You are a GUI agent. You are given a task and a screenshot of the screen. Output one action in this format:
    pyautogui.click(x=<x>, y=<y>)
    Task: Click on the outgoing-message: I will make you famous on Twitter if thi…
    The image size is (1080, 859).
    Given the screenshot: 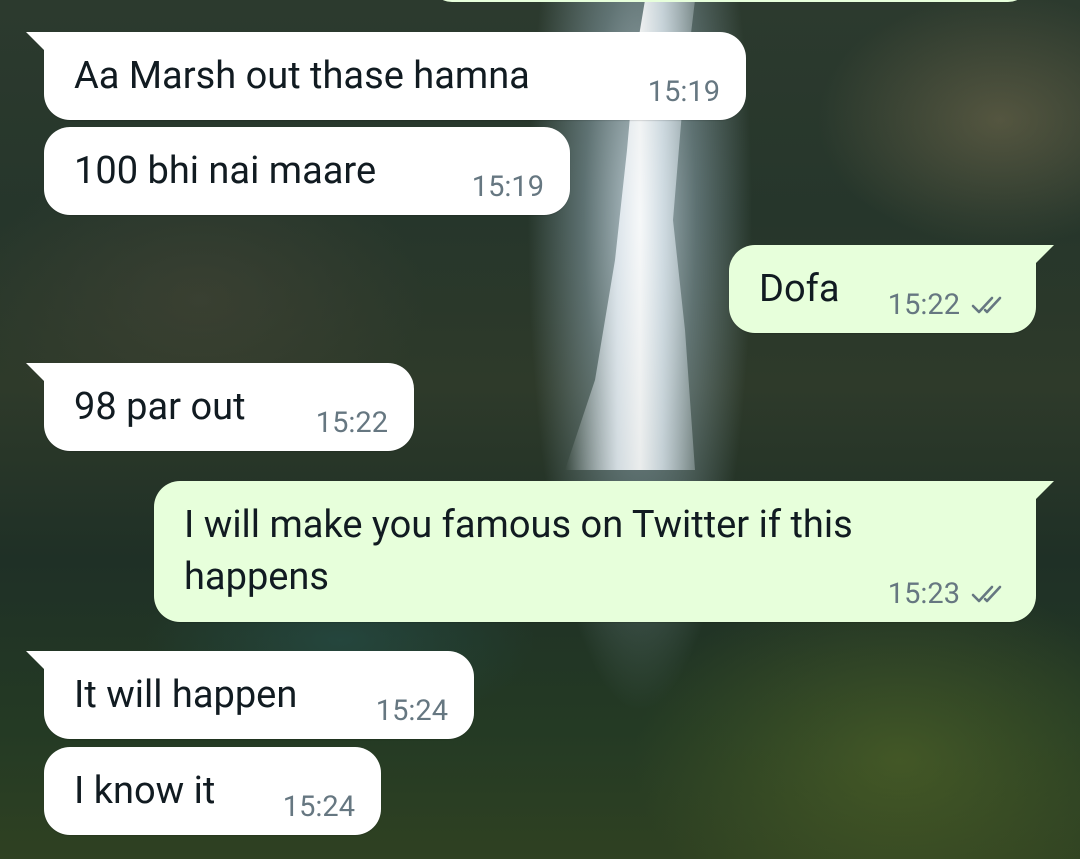 What is the action you would take?
    pyautogui.click(x=604, y=551)
    